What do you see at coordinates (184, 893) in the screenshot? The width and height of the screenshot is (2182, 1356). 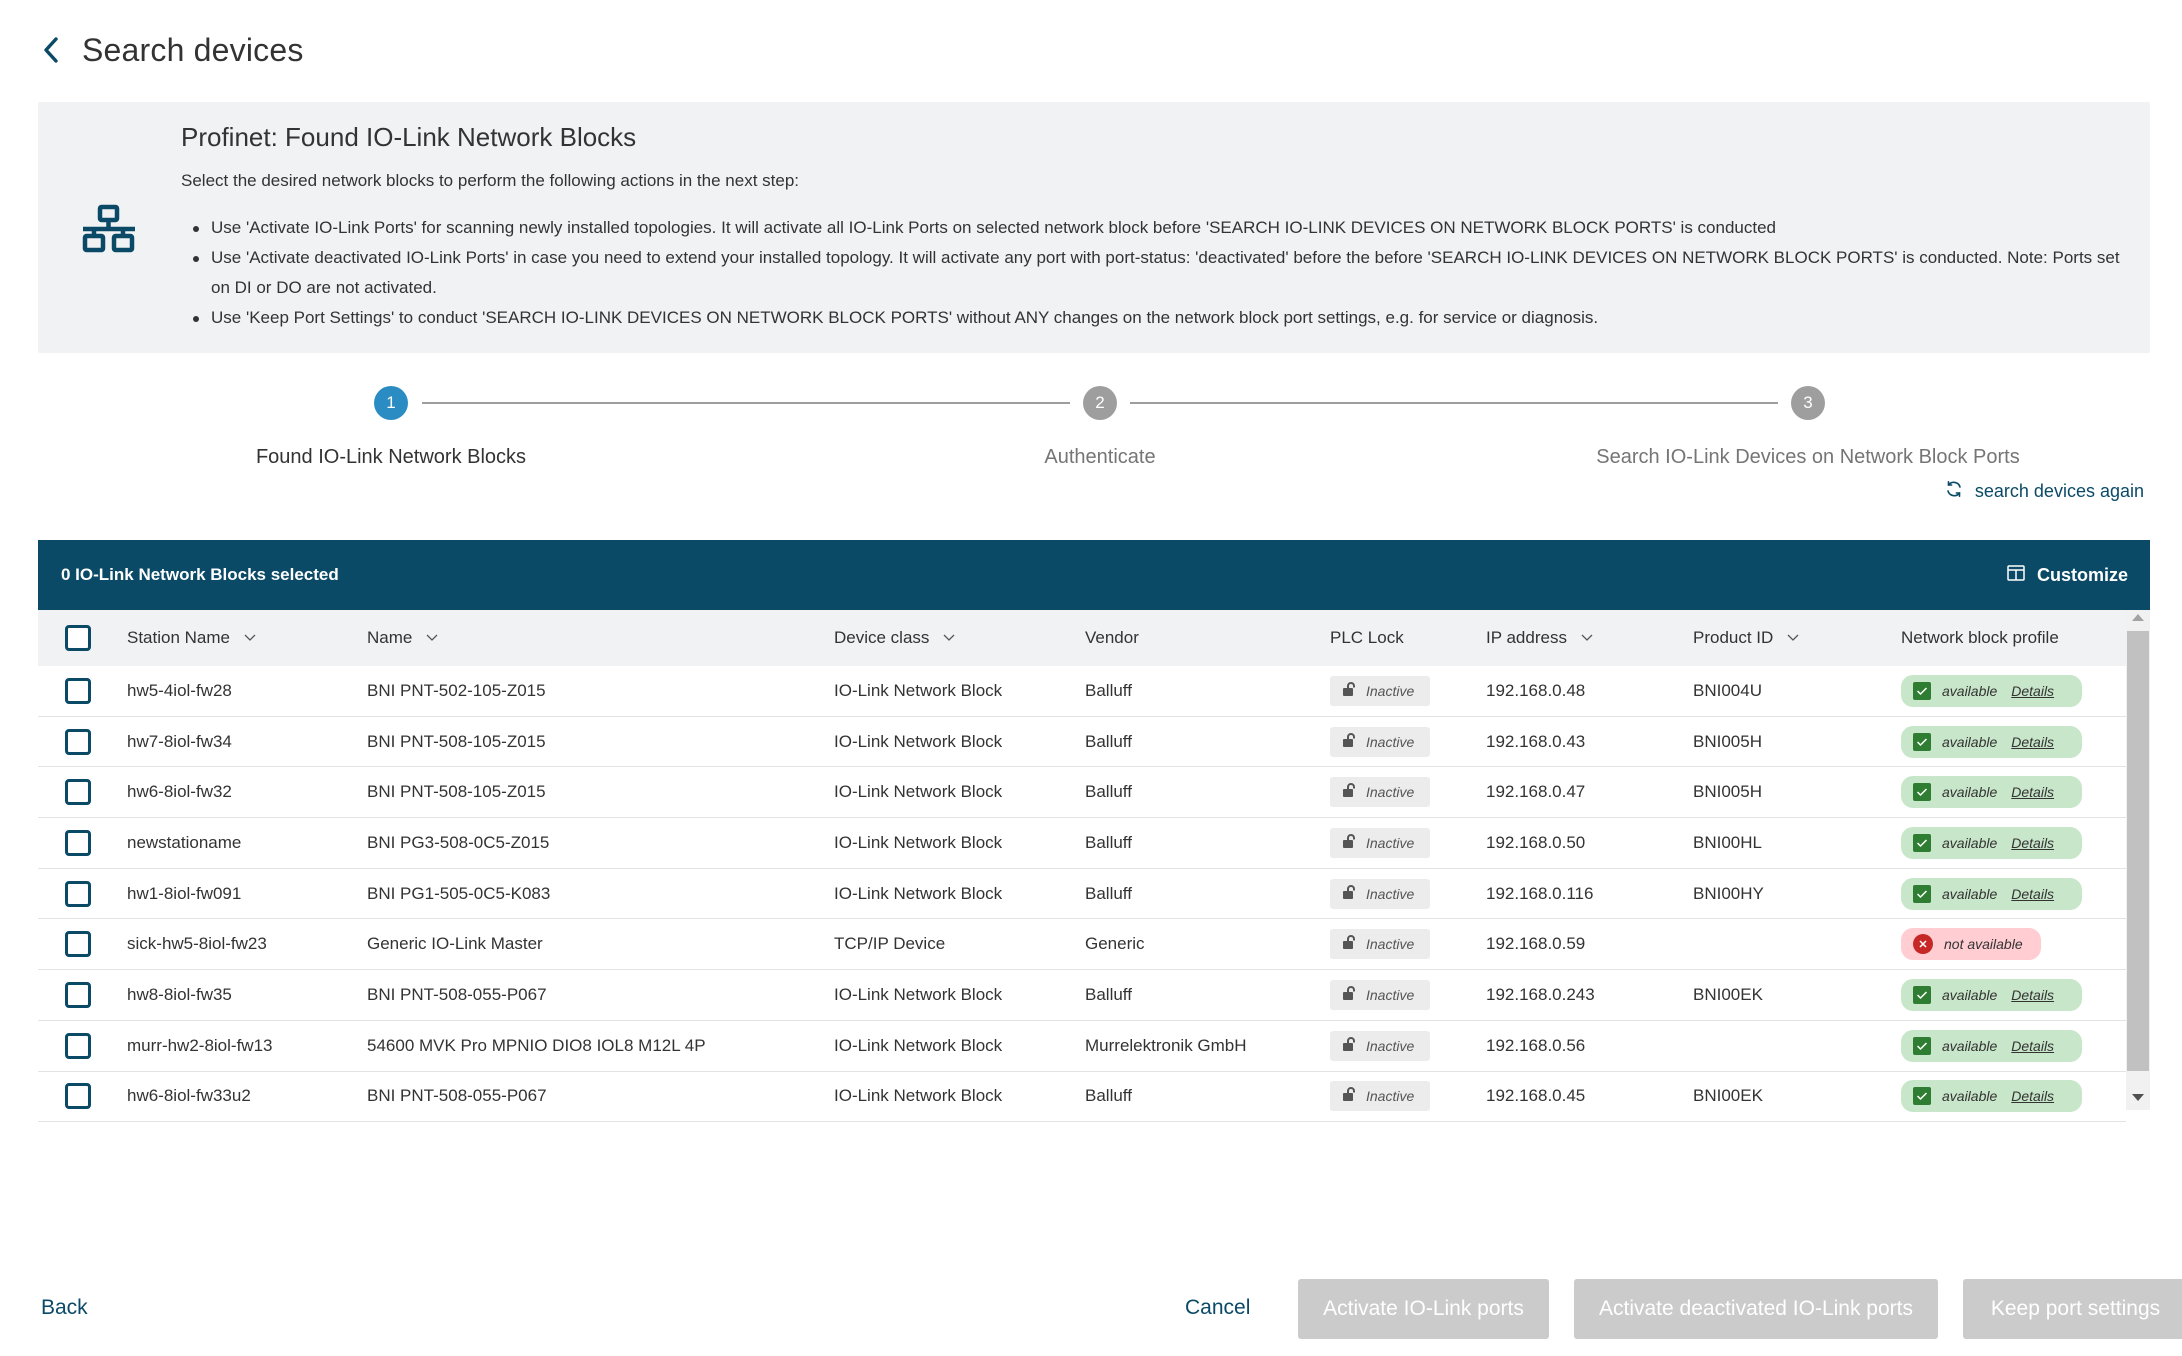 I see `station-name-cell: hw1-8iol-fw091` at bounding box center [184, 893].